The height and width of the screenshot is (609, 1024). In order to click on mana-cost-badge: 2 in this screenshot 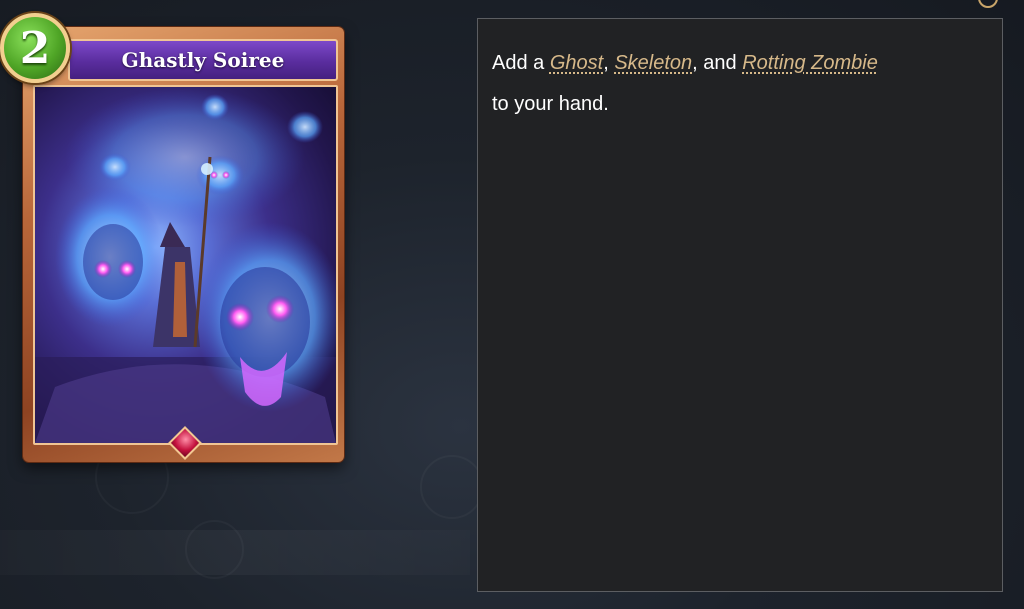, I will do `click(35, 48)`.